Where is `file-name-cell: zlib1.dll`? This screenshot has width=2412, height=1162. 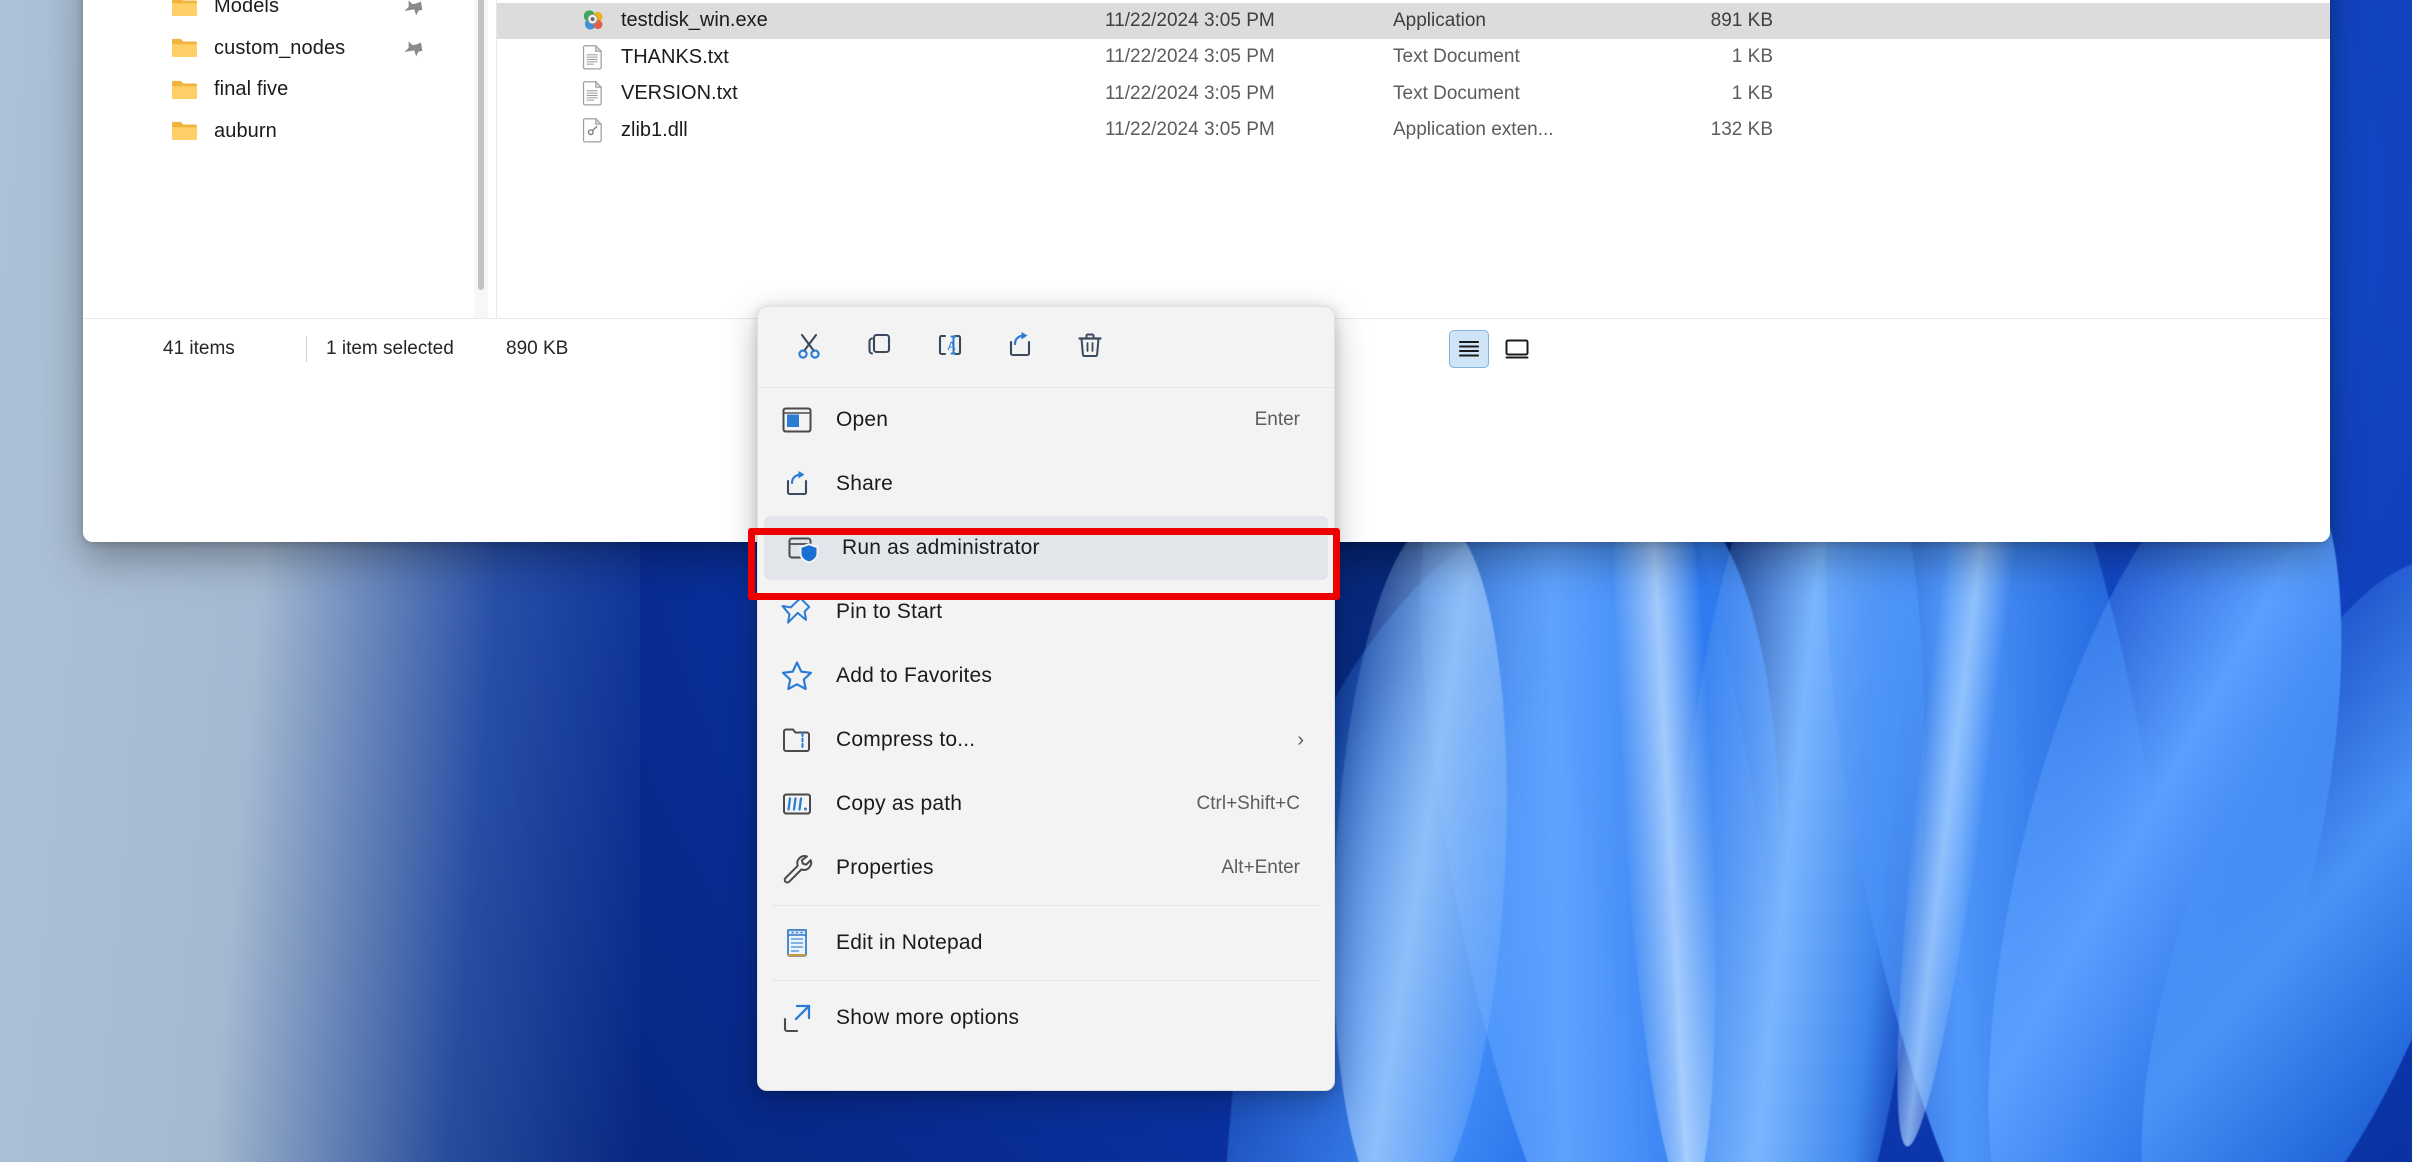
file-name-cell: zlib1.dll is located at coordinates (634, 130).